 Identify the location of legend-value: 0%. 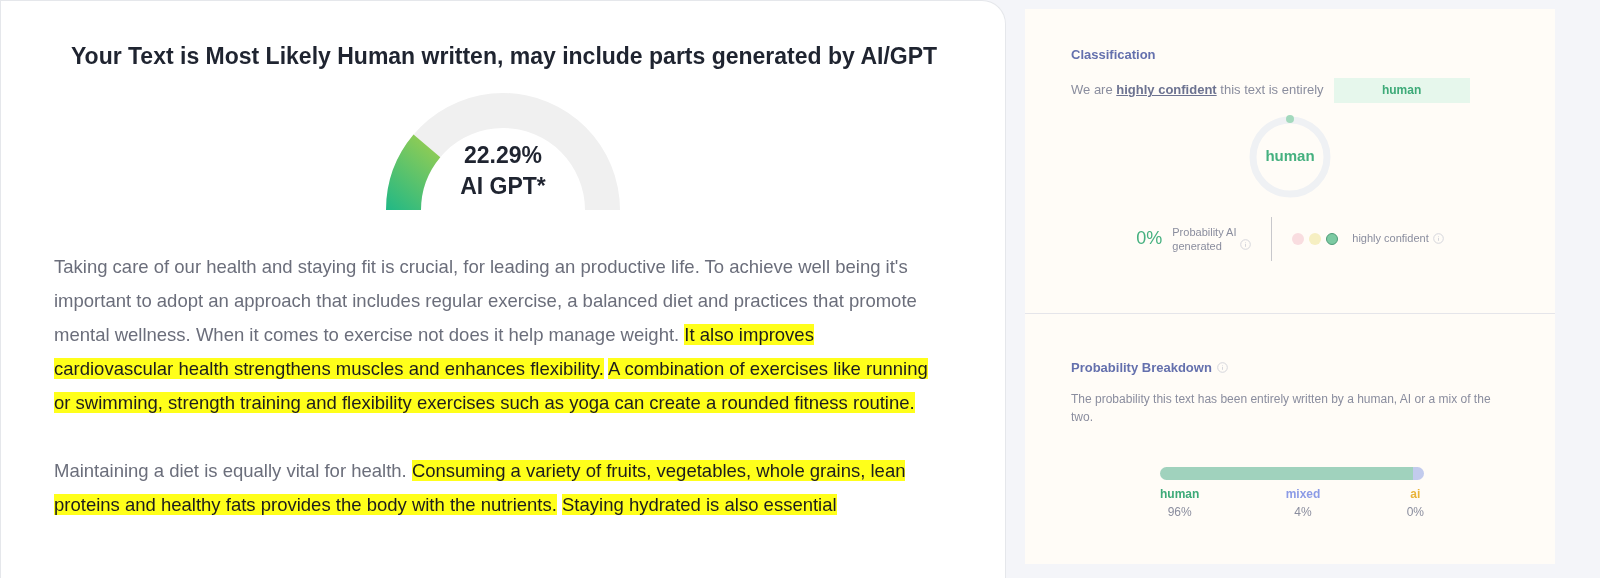
(1415, 512).